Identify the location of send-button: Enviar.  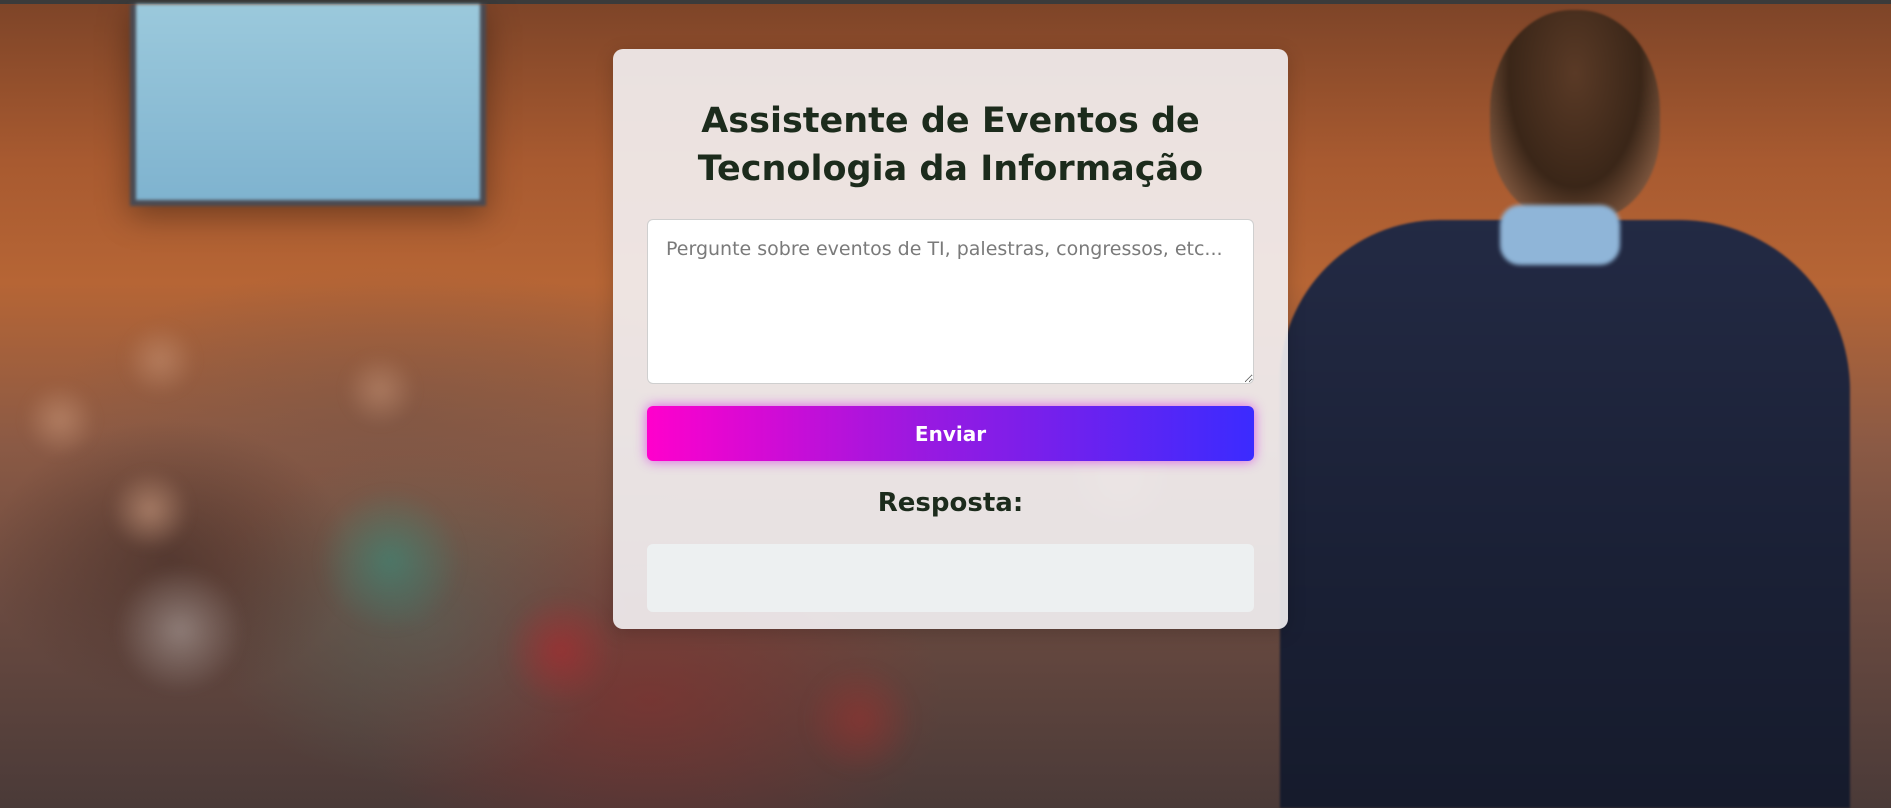
(950, 433).